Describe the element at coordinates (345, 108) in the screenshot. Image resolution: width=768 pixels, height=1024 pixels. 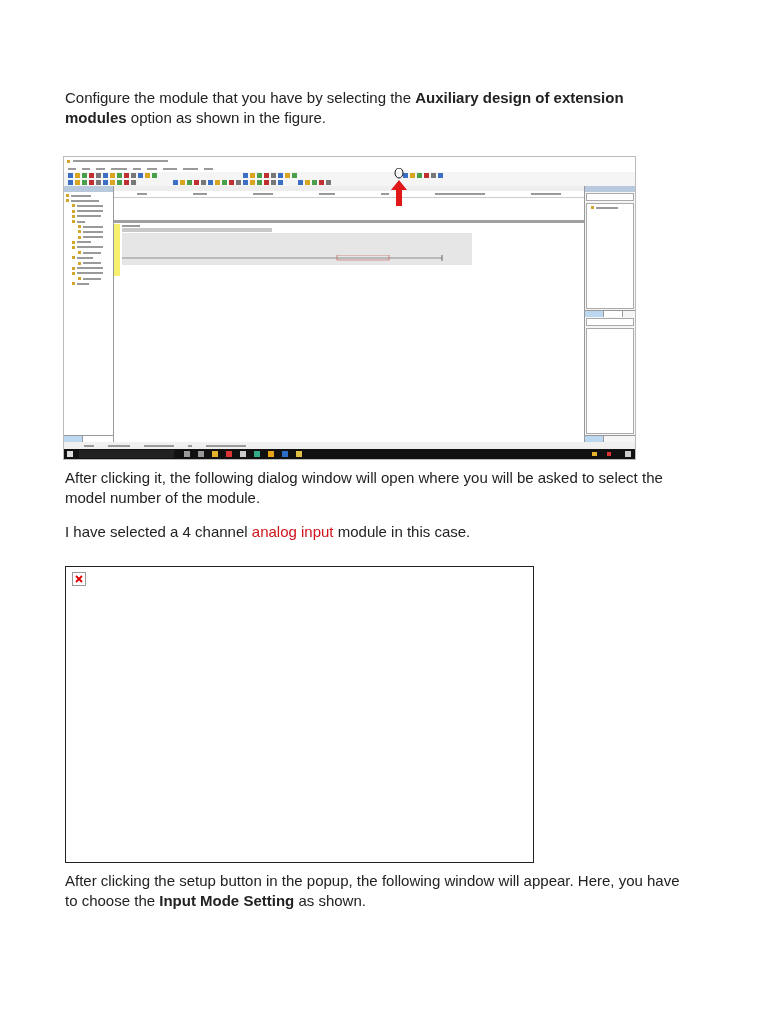
I see `paragraph: Configure the module that you have by selecting the Auxiliary design of extension modules option as shown in the figure.` at that location.